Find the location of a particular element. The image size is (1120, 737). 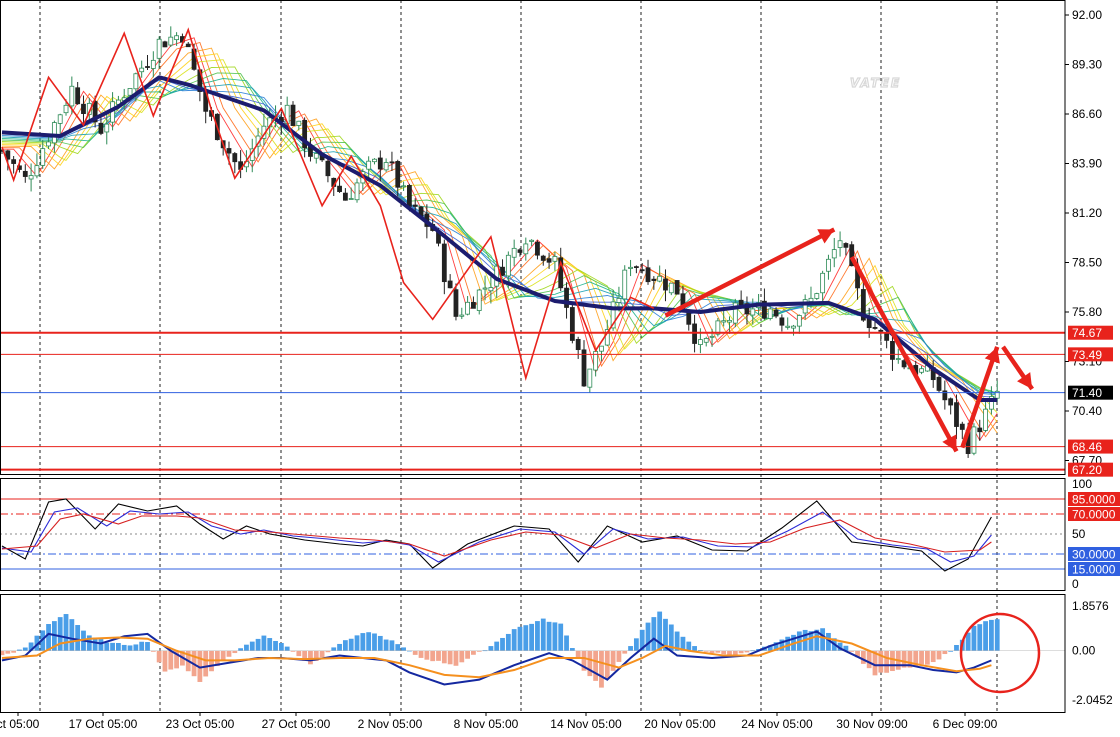

stoch-tick-label: 50 is located at coordinates (1079, 534).